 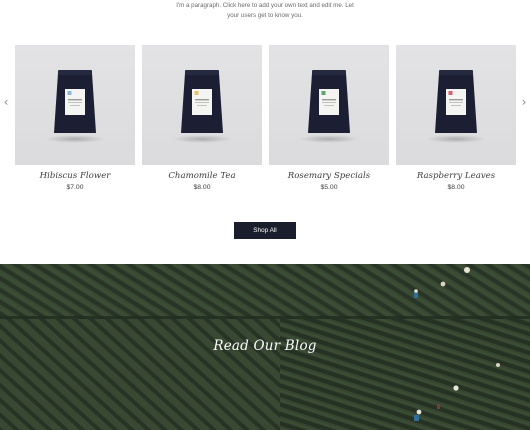 What do you see at coordinates (456, 176) in the screenshot?
I see `product-name: Raspberry Leaves` at bounding box center [456, 176].